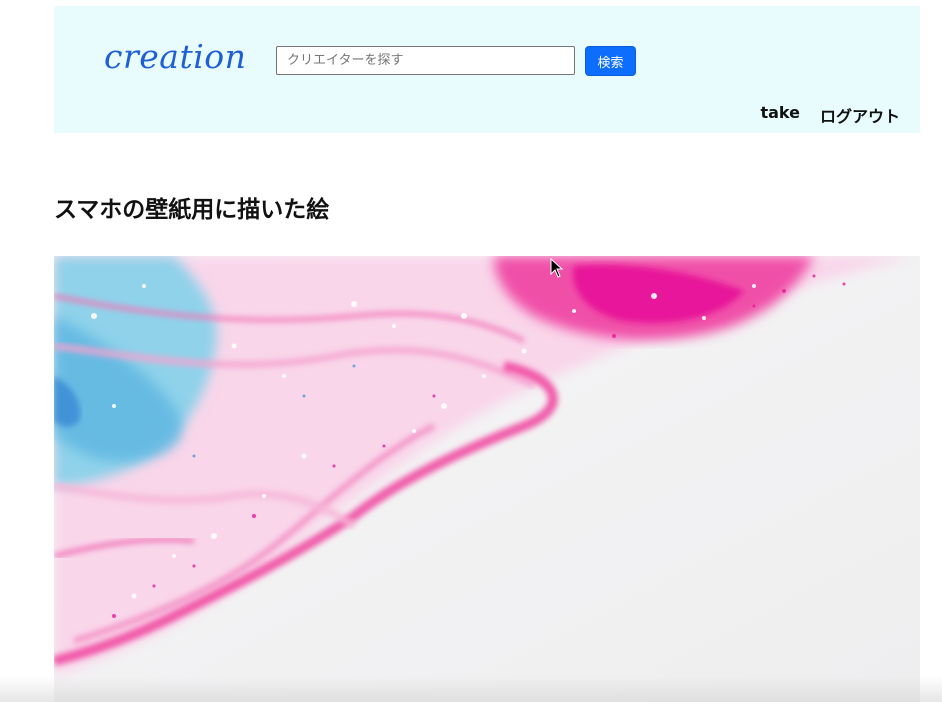 The width and height of the screenshot is (942, 702). I want to click on header-nav: take ログアウト, so click(830, 115).